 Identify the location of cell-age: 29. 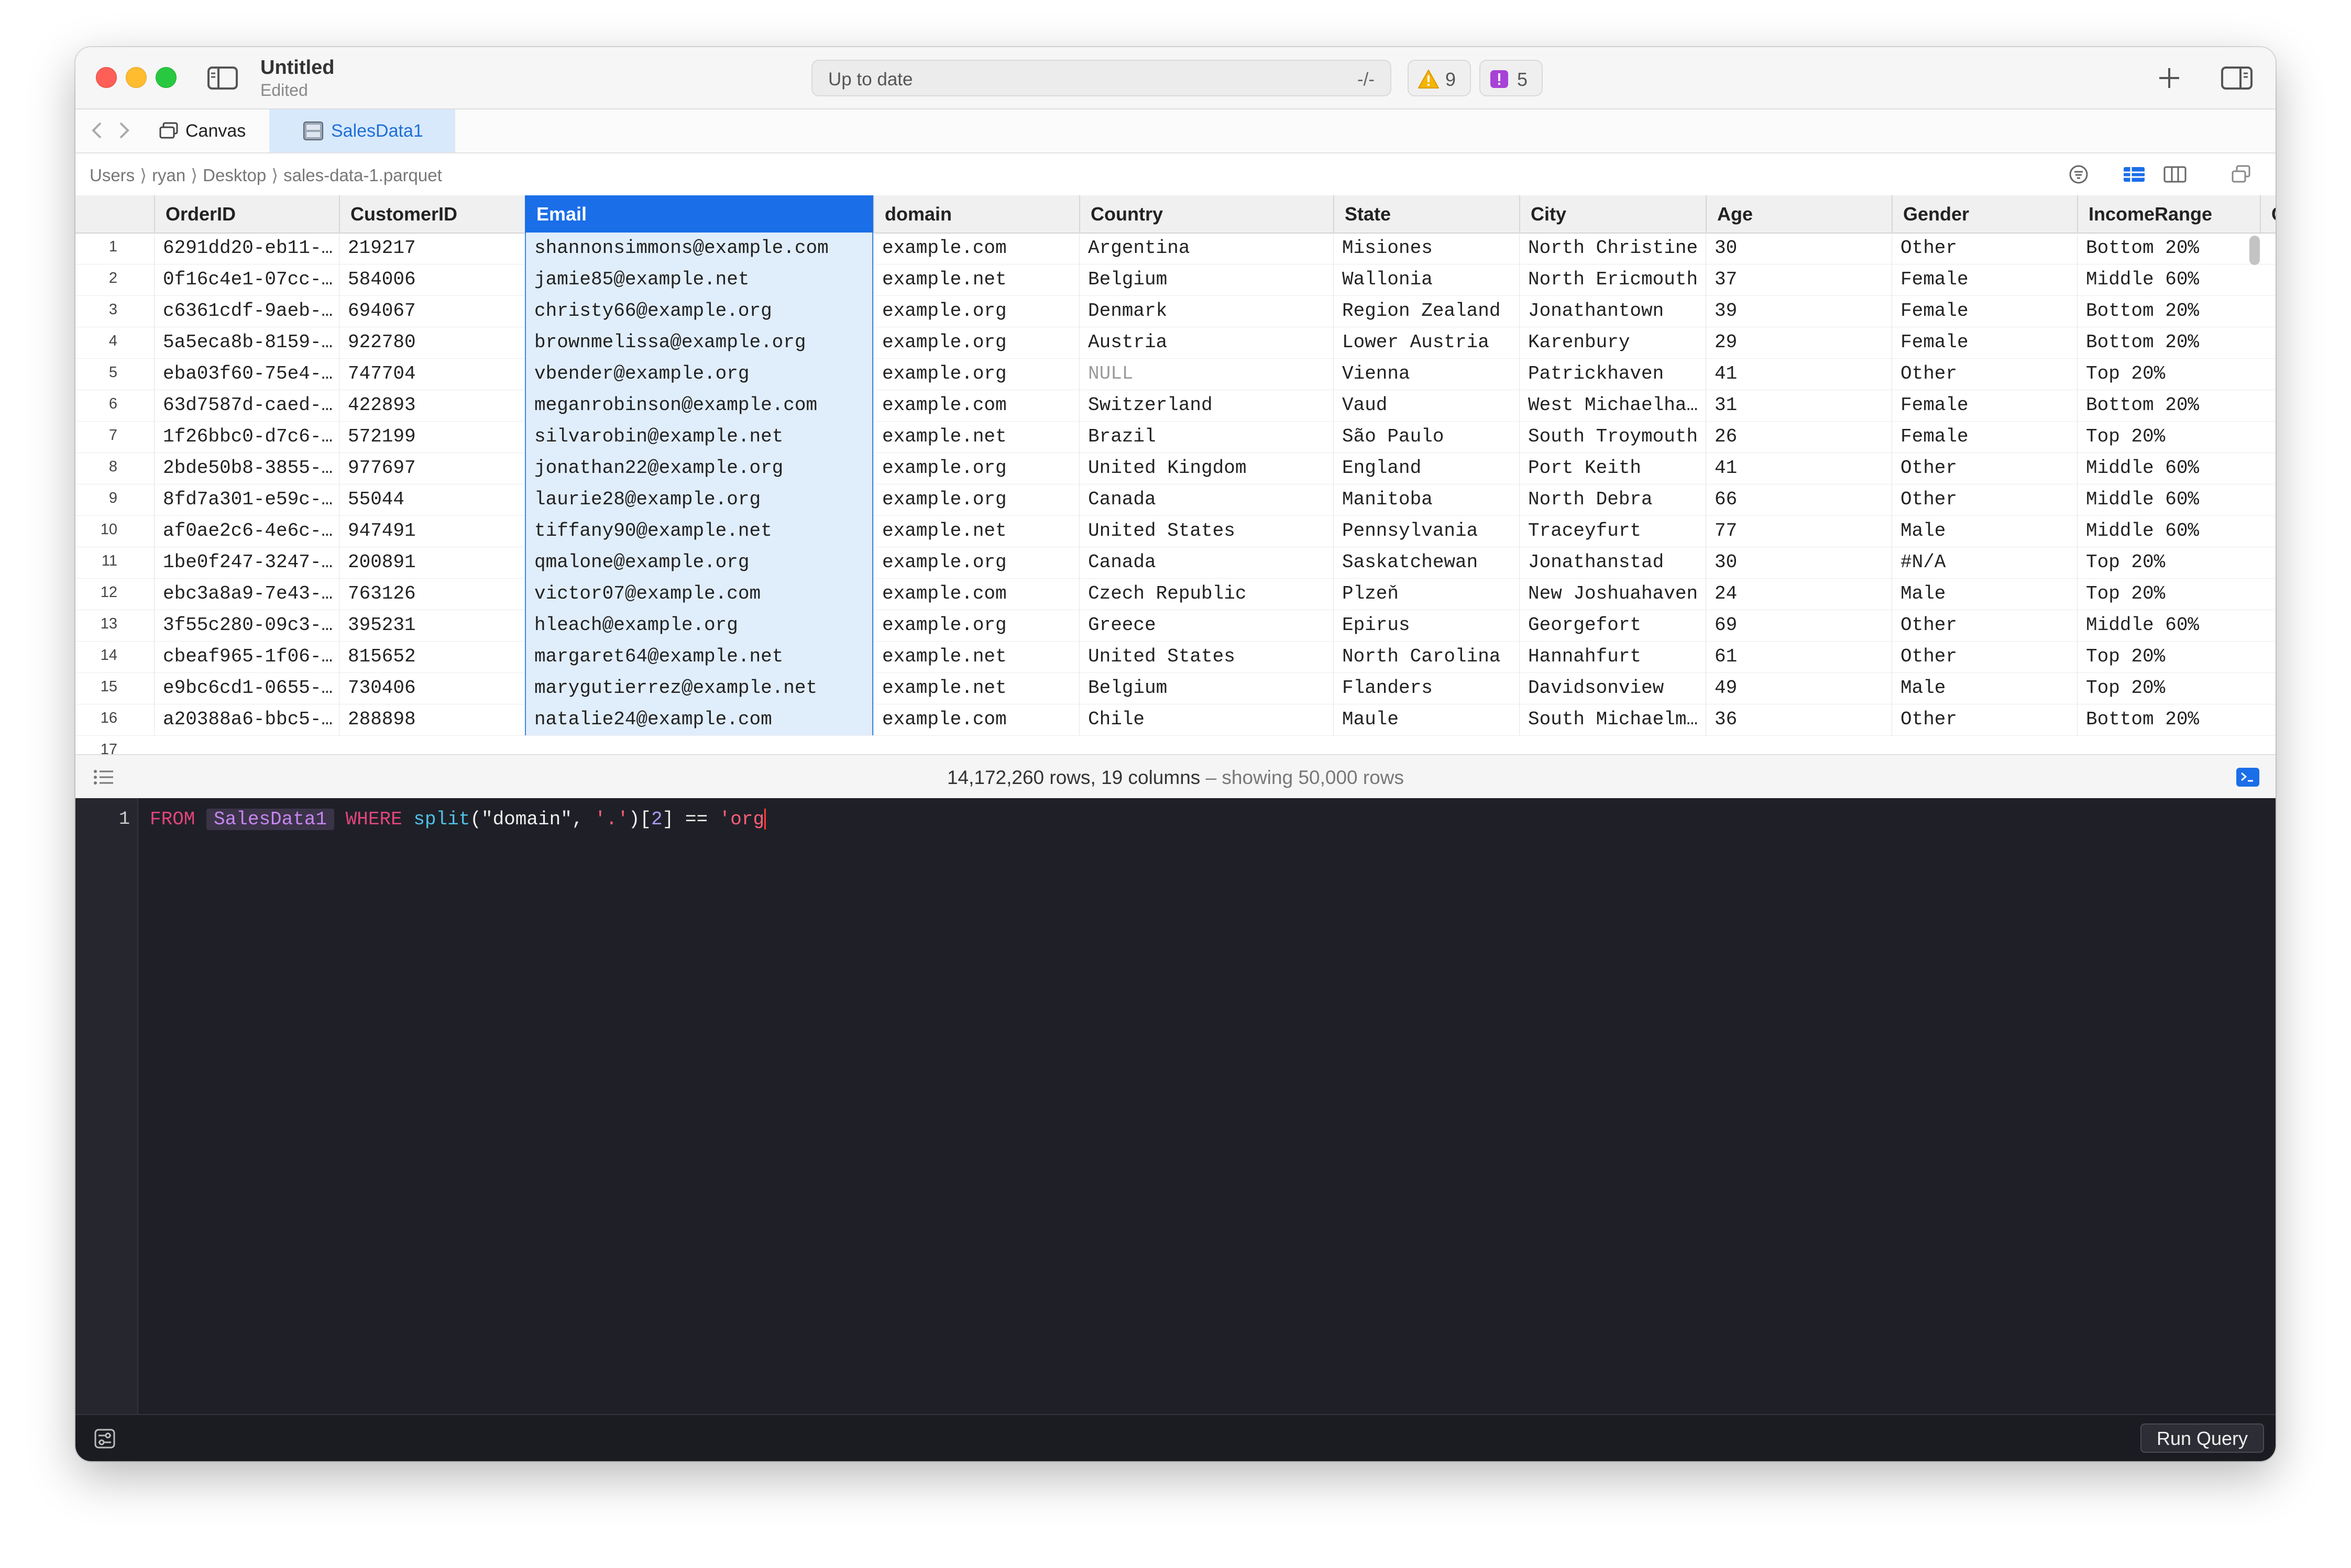
(1799, 342).